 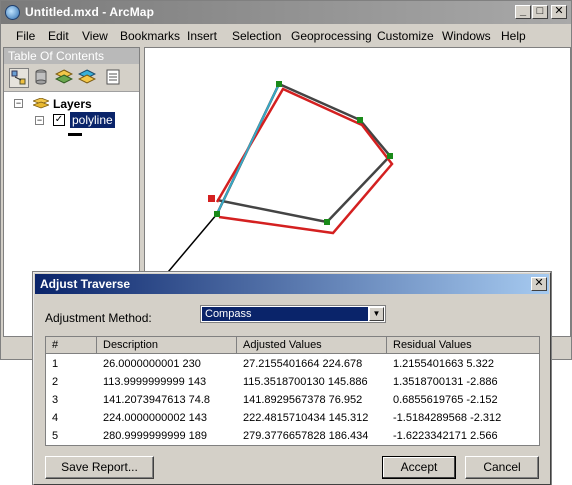 What do you see at coordinates (443, 364) in the screenshot?
I see `cell-residual-values: 1.2155401663 5.322` at bounding box center [443, 364].